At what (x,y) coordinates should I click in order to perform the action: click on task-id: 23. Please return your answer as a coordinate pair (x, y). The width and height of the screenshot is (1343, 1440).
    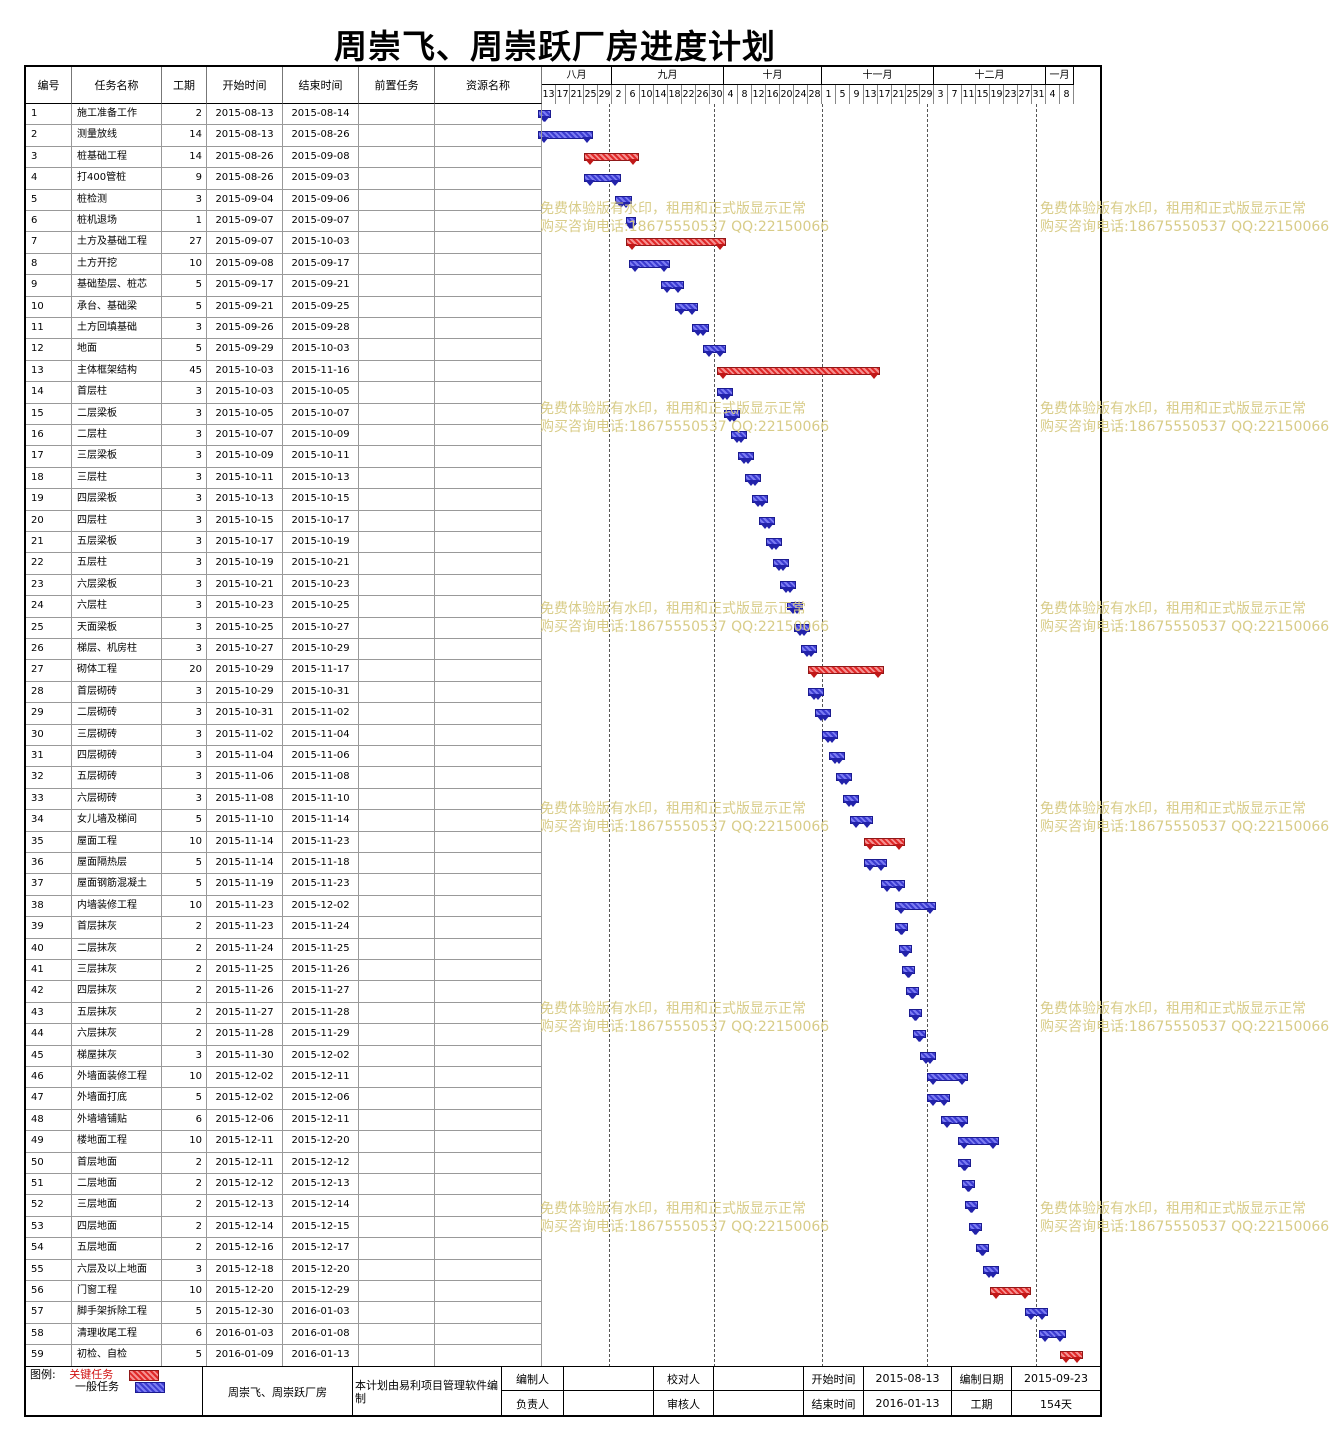
    Looking at the image, I should click on (49, 585).